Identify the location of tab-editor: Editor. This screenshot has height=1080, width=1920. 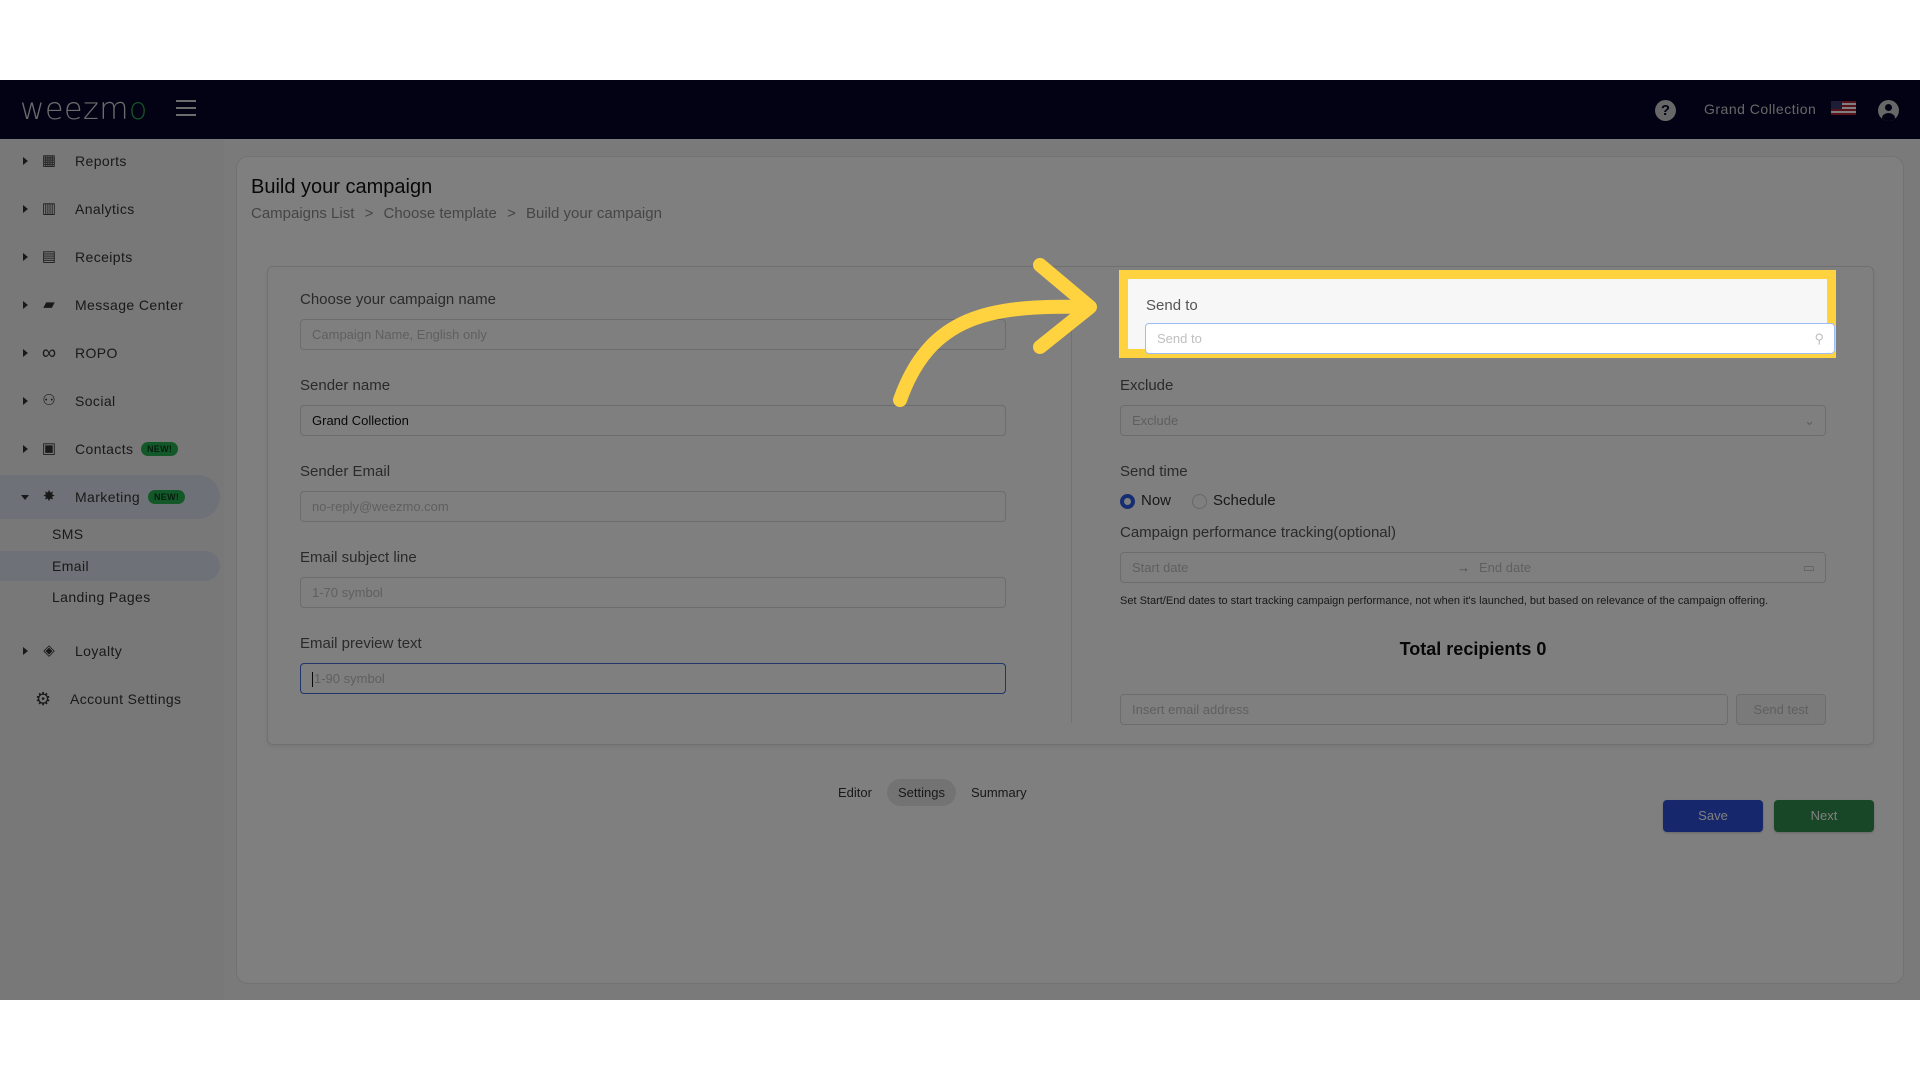
(855, 792).